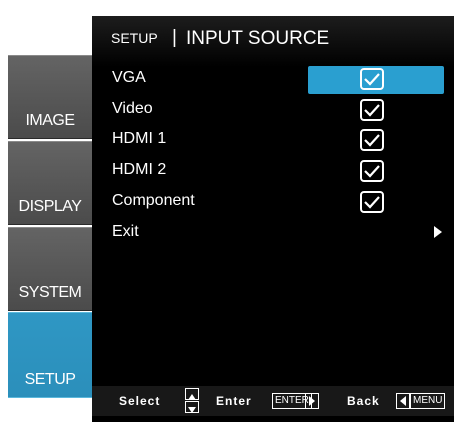  Describe the element at coordinates (50, 269) in the screenshot. I see `tab-system: SYSTEM` at that location.